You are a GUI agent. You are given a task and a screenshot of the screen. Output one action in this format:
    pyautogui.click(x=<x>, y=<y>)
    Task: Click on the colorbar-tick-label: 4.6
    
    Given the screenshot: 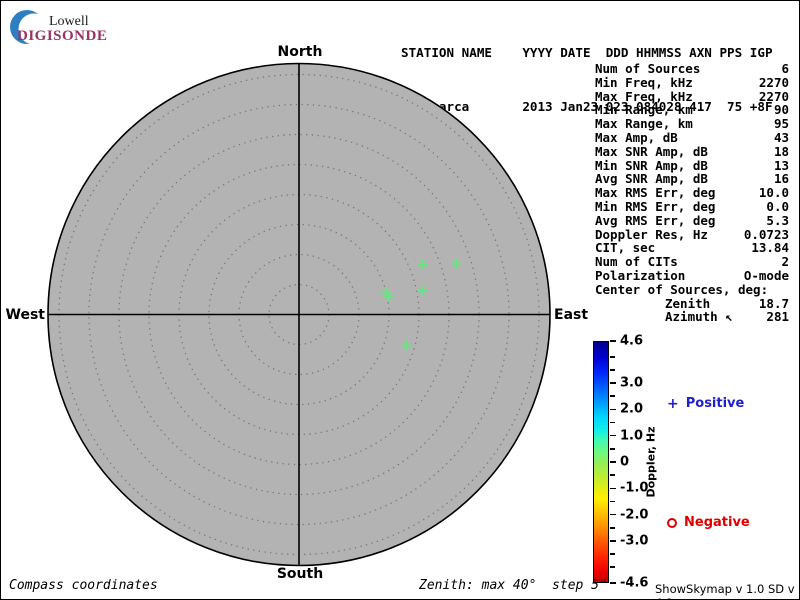 What is the action you would take?
    pyautogui.click(x=632, y=341)
    